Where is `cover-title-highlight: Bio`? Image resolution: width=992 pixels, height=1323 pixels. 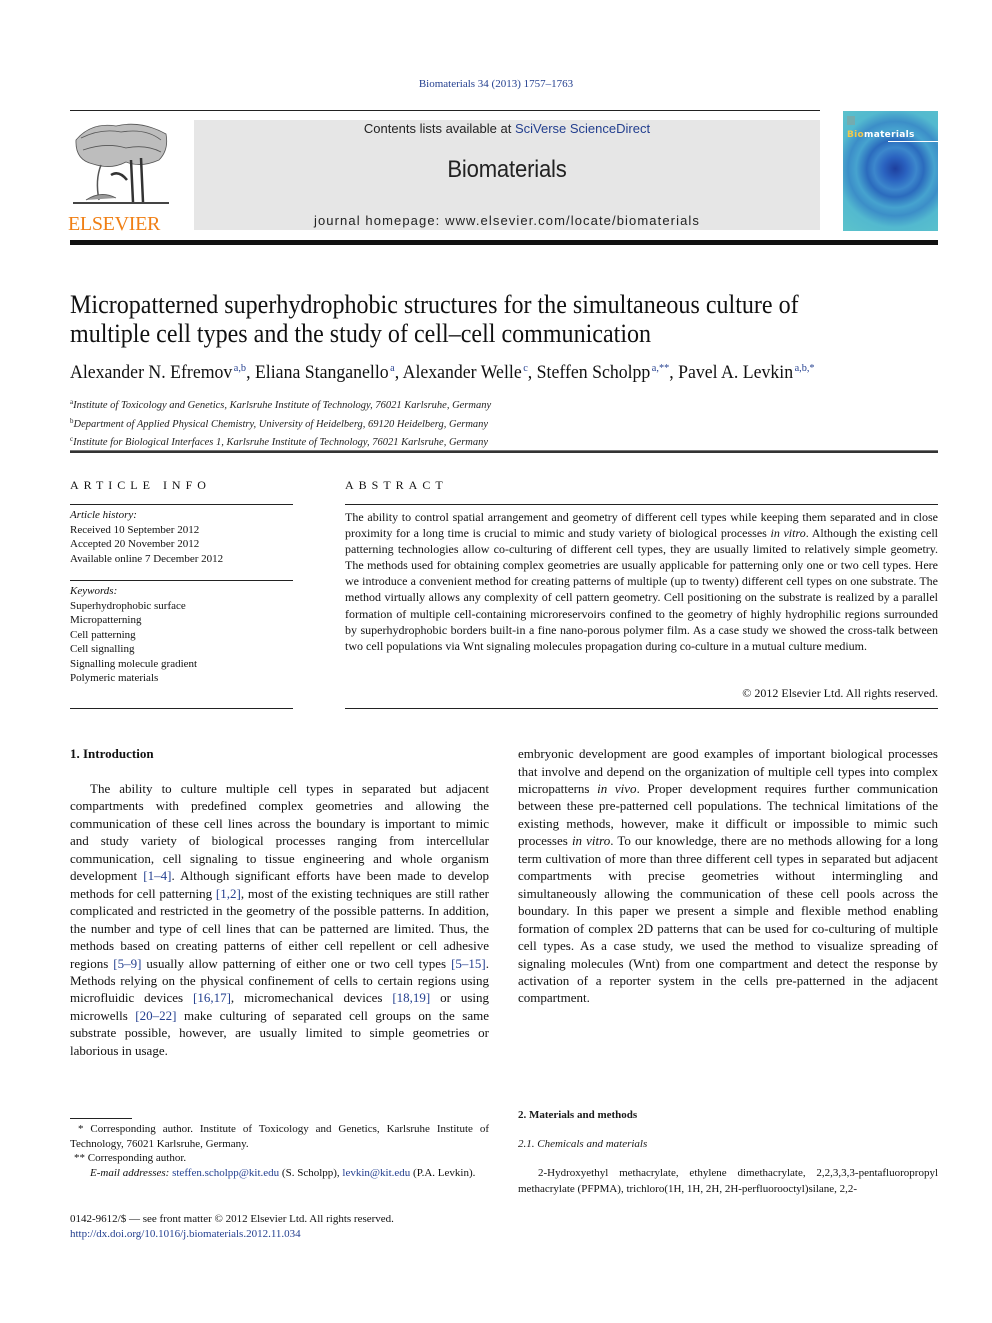 cover-title-highlight: Bio is located at coordinates (856, 135).